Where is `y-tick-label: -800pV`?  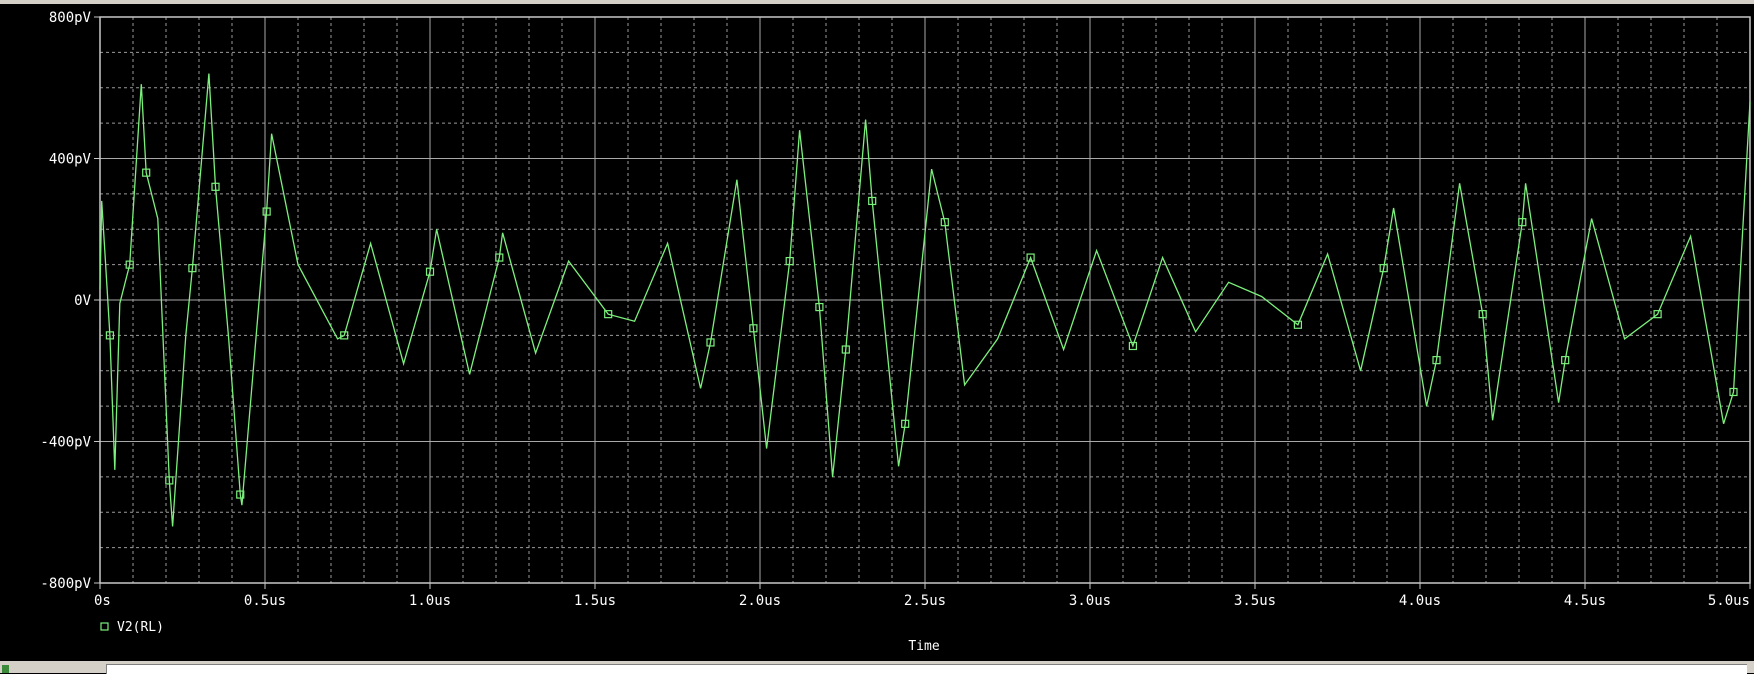
y-tick-label: -800pV is located at coordinates (65, 584).